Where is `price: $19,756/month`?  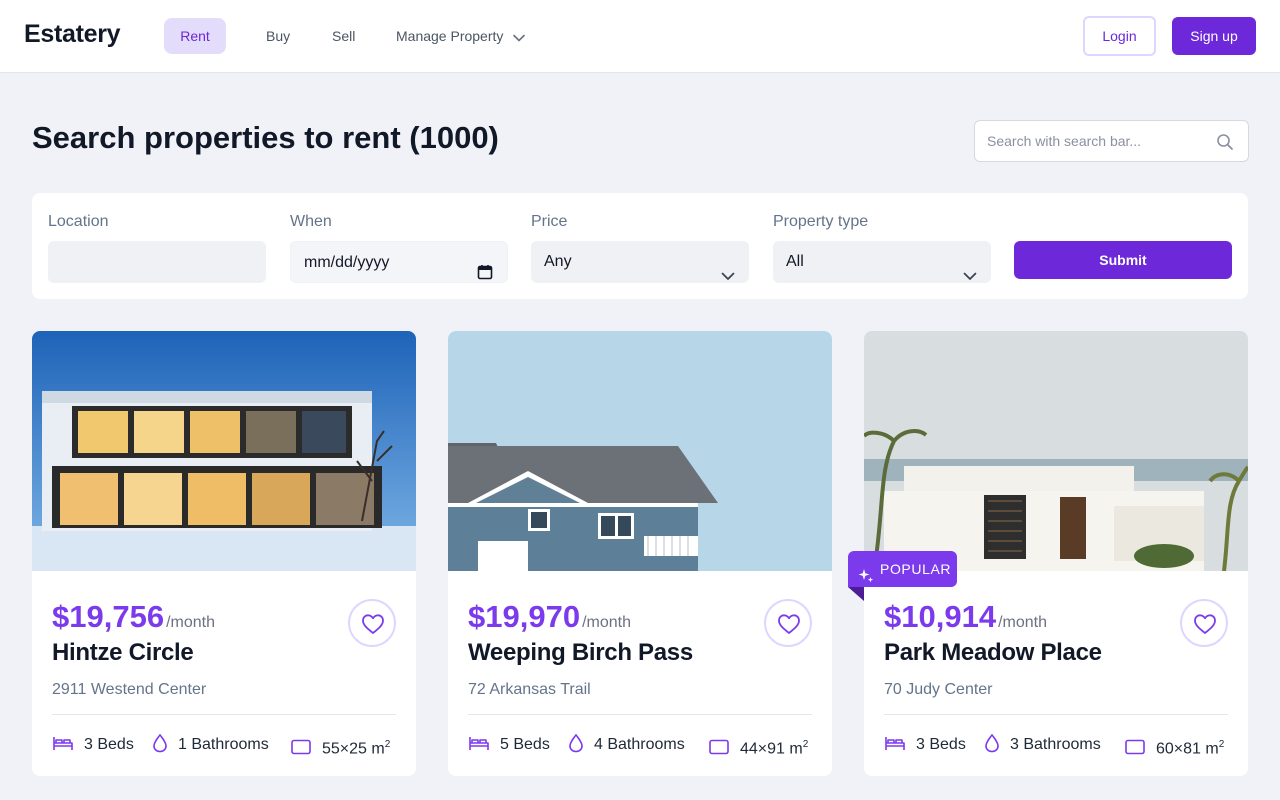 price: $19,756/month is located at coordinates (133, 617).